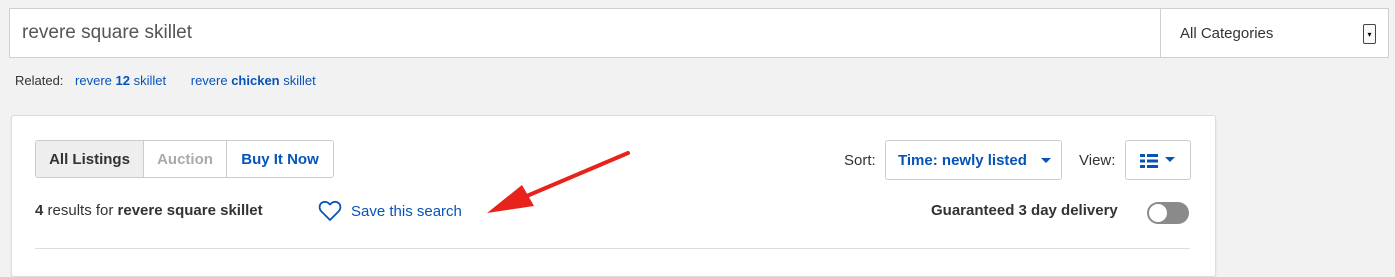  What do you see at coordinates (1369, 34) in the screenshot?
I see `select-arrow-icon: ▾` at bounding box center [1369, 34].